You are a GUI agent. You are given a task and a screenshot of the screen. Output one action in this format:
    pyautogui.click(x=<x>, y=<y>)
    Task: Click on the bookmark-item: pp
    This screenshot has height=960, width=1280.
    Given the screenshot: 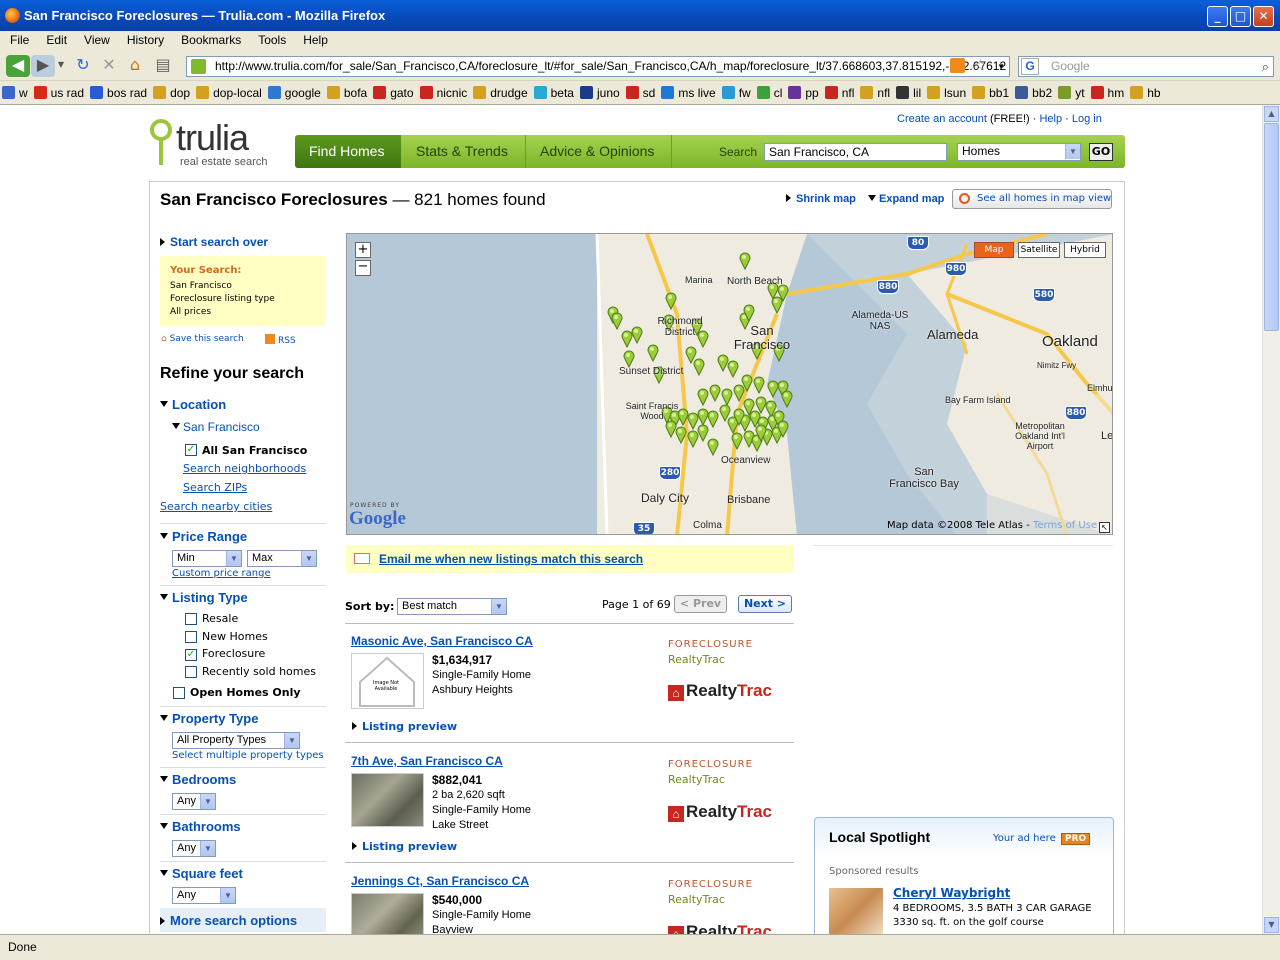 What is the action you would take?
    pyautogui.click(x=804, y=90)
    